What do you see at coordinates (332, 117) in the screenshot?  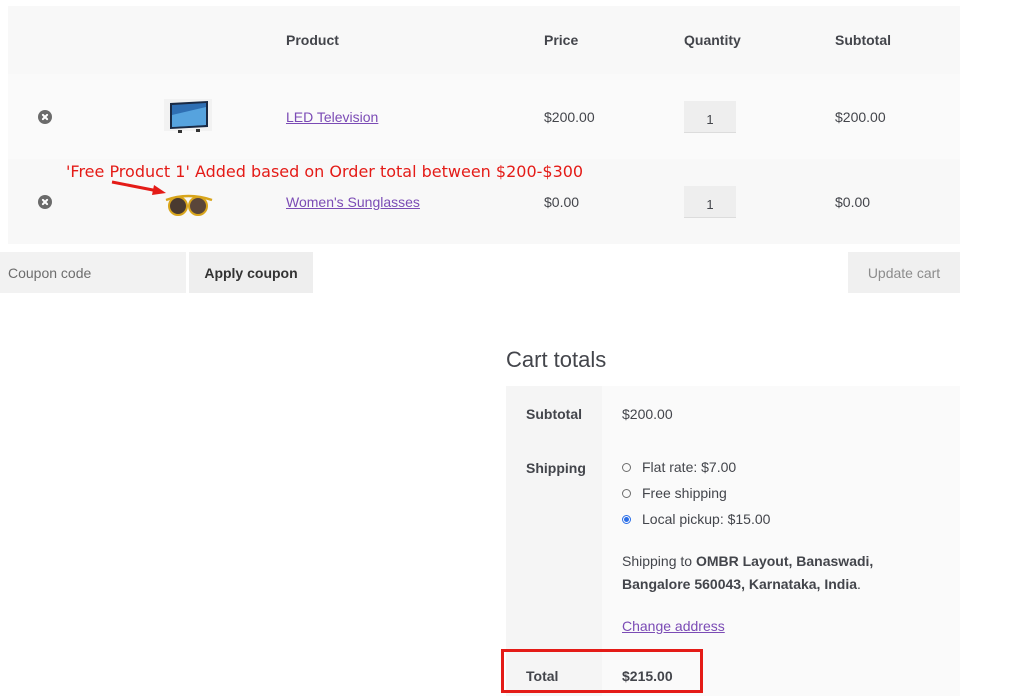 I see `product-link-led-television: LED Television` at bounding box center [332, 117].